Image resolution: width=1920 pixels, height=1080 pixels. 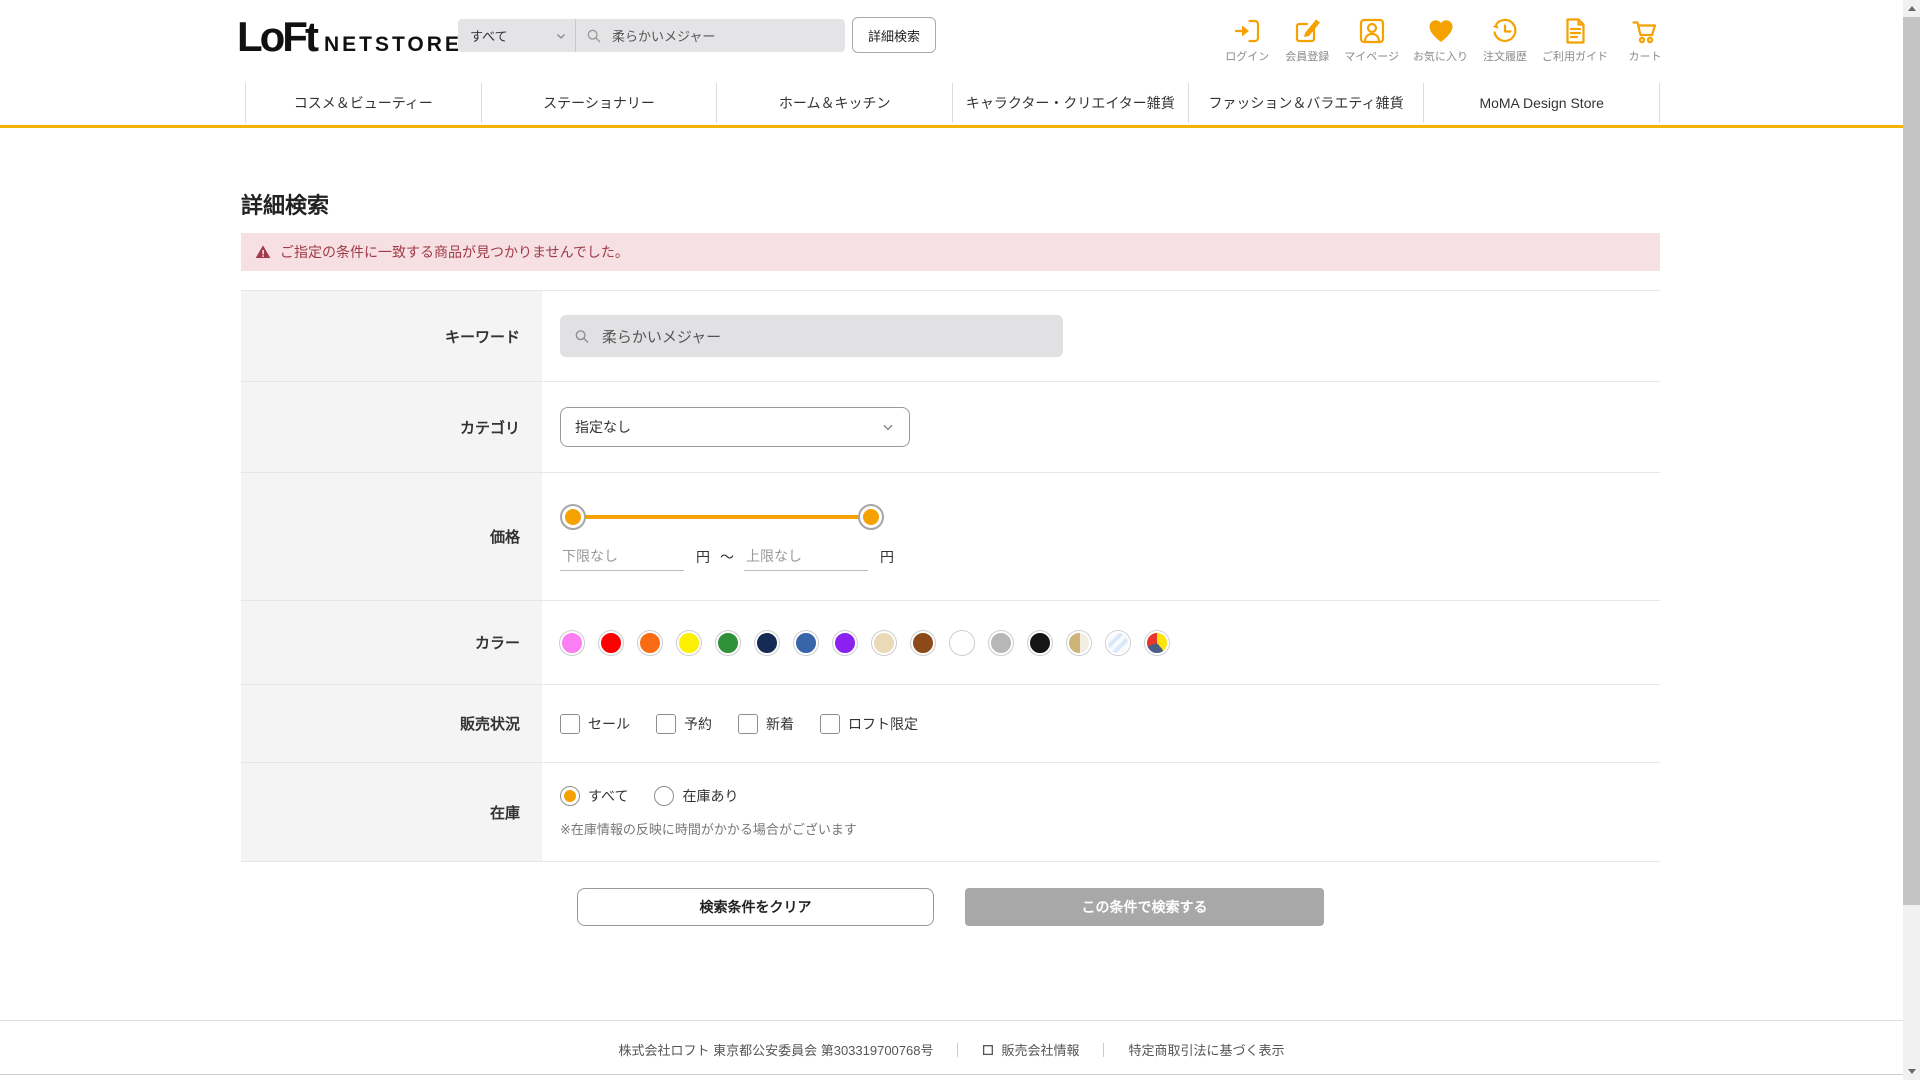 I want to click on sales-status-row-value: セール 予約 新着 ロフト限定, so click(x=1101, y=723).